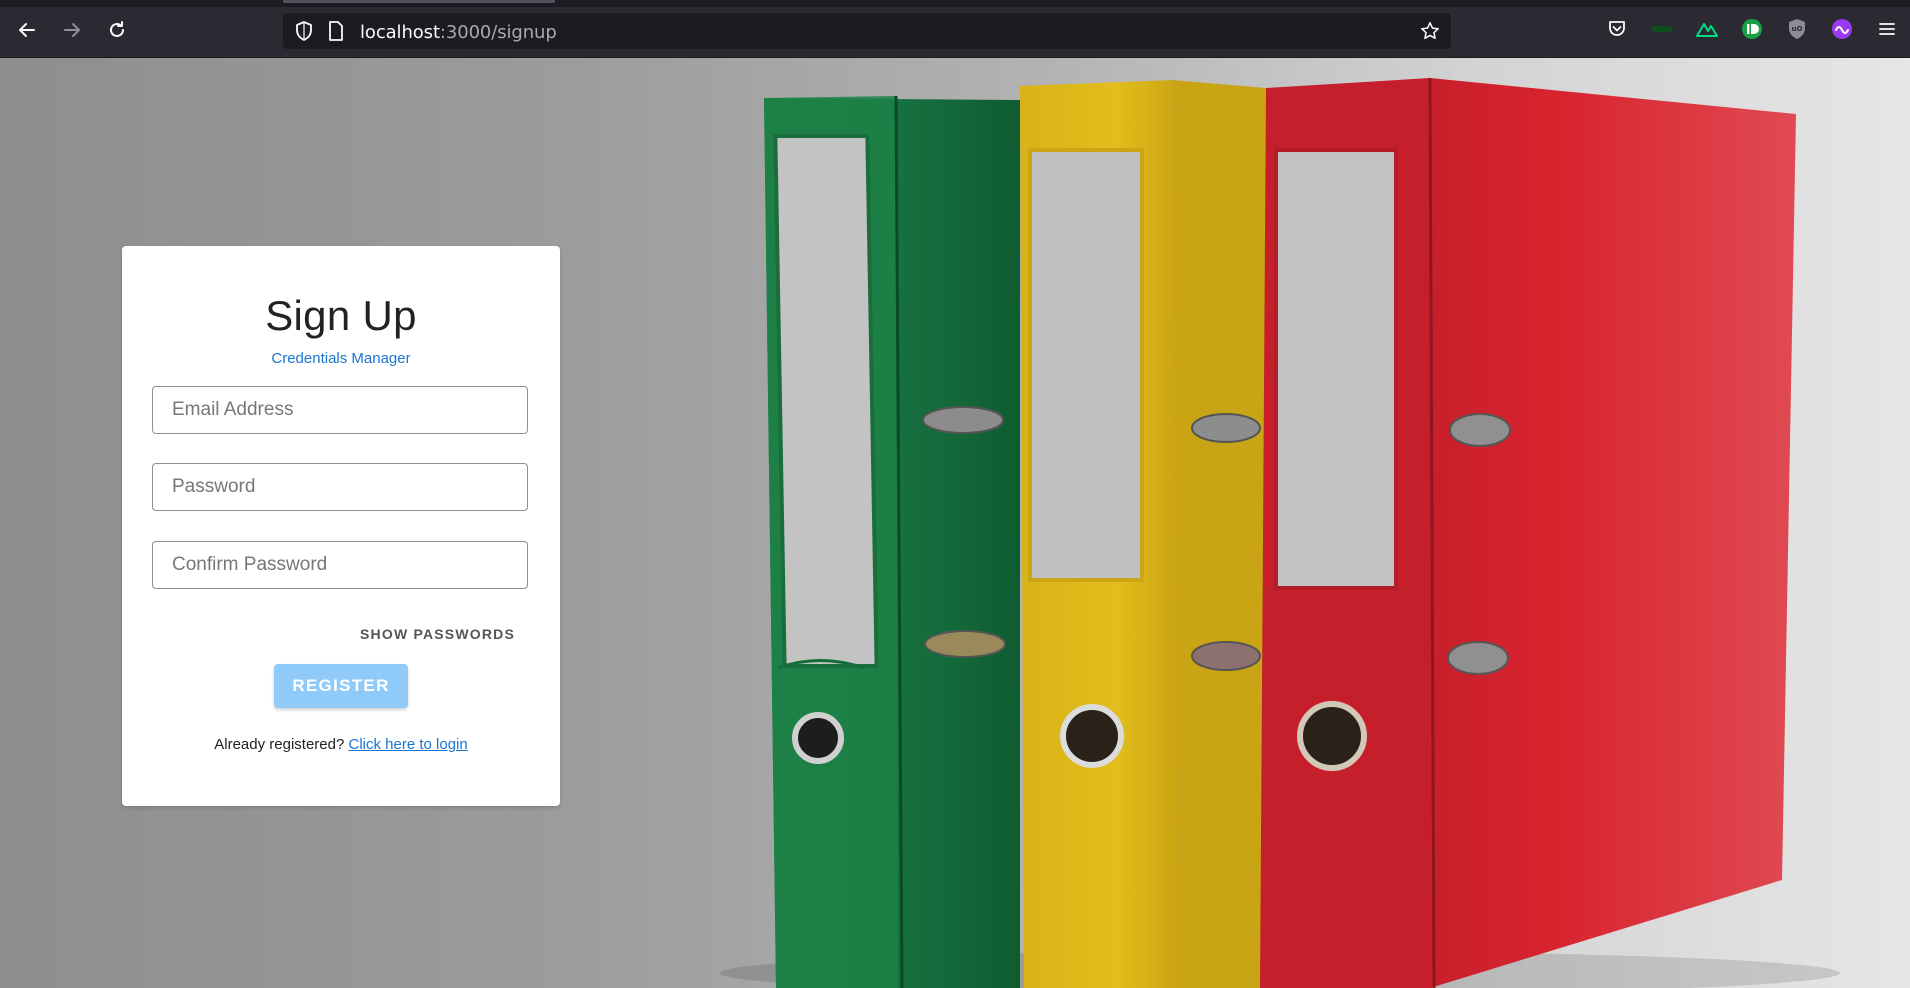 This screenshot has width=1910, height=988. What do you see at coordinates (498, 32) in the screenshot?
I see `url-path: :3000/signup` at bounding box center [498, 32].